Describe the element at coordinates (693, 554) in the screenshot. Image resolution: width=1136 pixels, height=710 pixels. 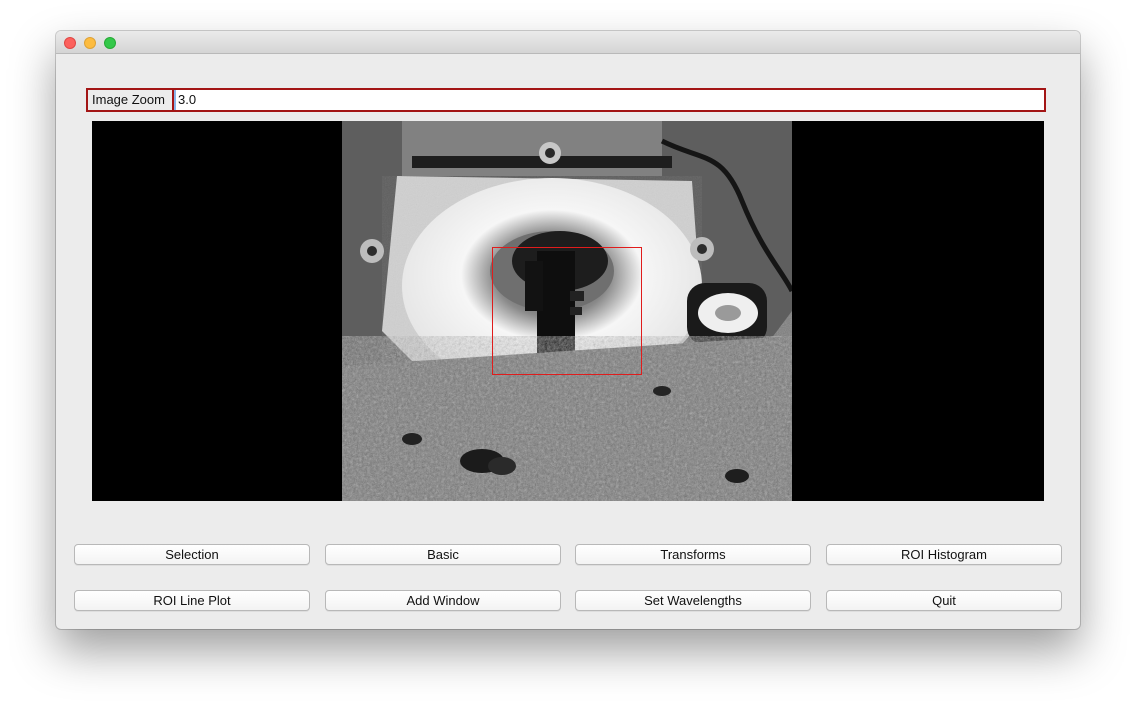
I see `transforms-button: Transforms` at that location.